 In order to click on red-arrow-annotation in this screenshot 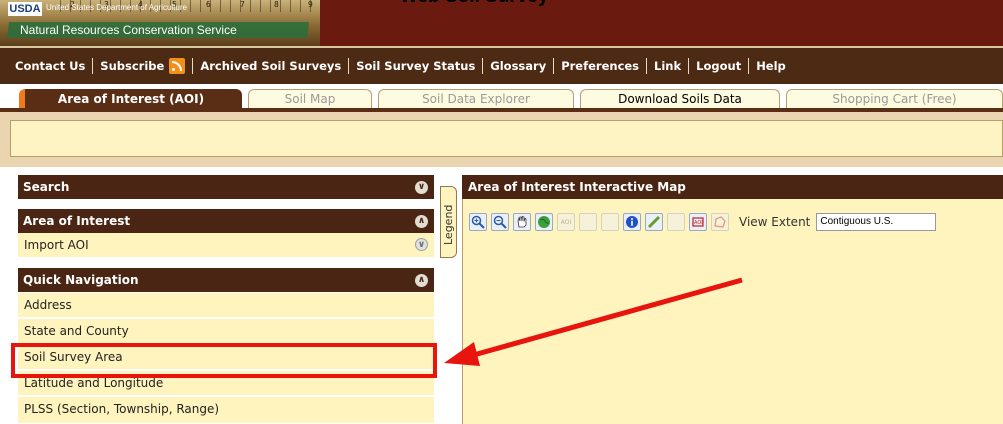, I will do `click(593, 321)`.